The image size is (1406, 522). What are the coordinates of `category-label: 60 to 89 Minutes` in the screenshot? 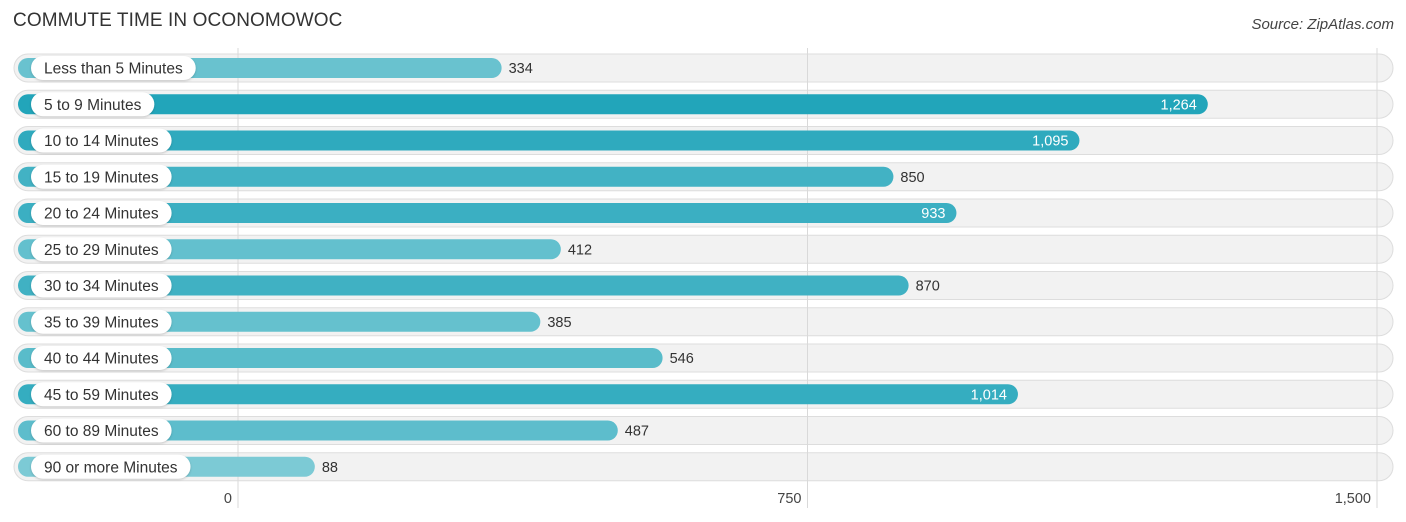 It's located at (101, 431).